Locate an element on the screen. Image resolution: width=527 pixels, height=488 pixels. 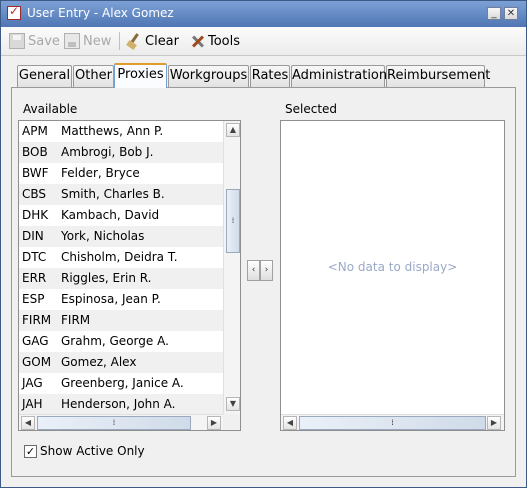
list-item: JAG Greenberg, Janice A. is located at coordinates (121, 383).